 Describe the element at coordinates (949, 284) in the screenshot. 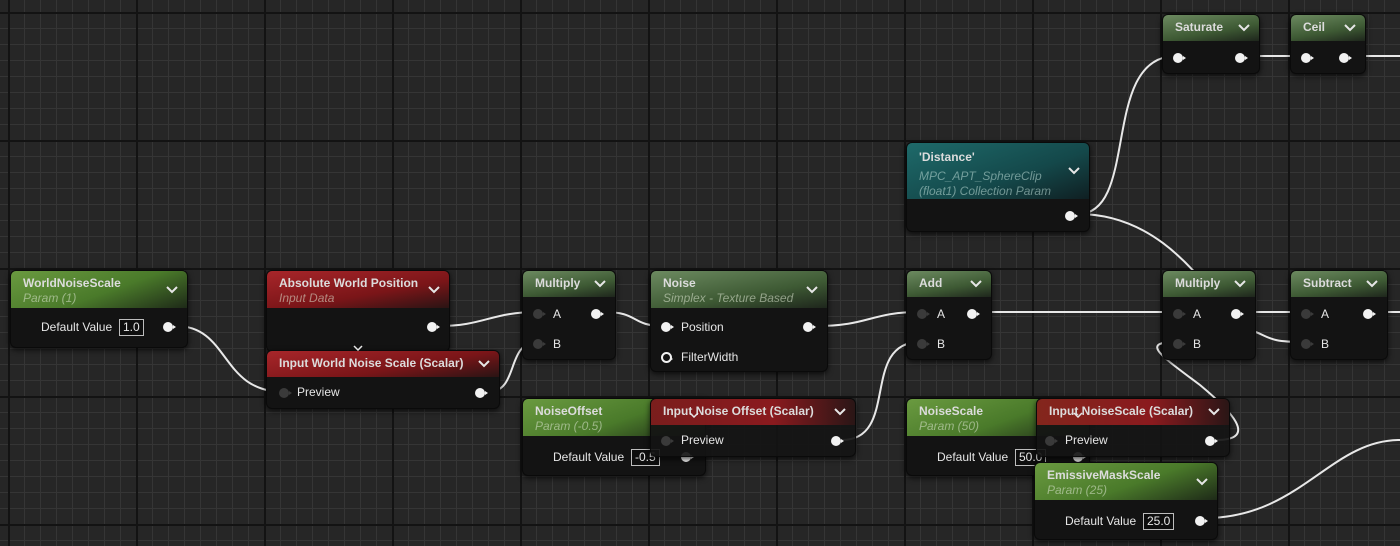

I see `node-header: Add` at that location.